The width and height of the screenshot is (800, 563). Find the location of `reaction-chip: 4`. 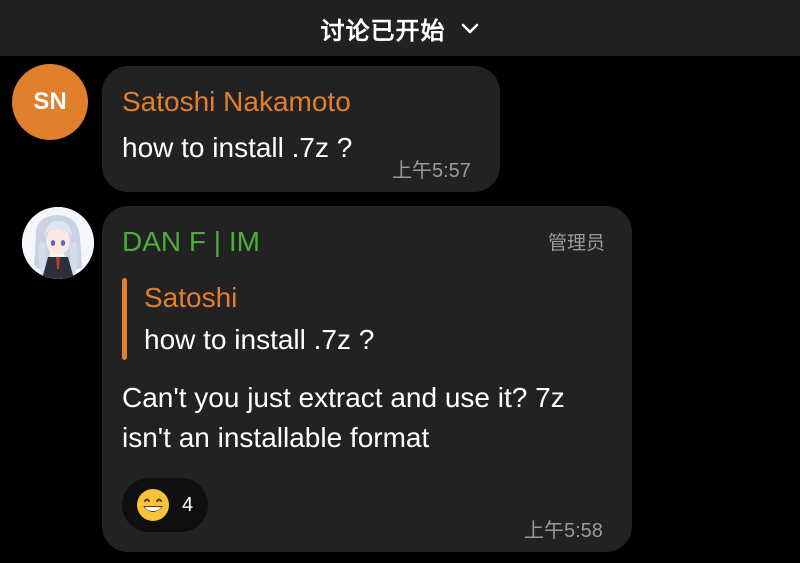

reaction-chip: 4 is located at coordinates (165, 505).